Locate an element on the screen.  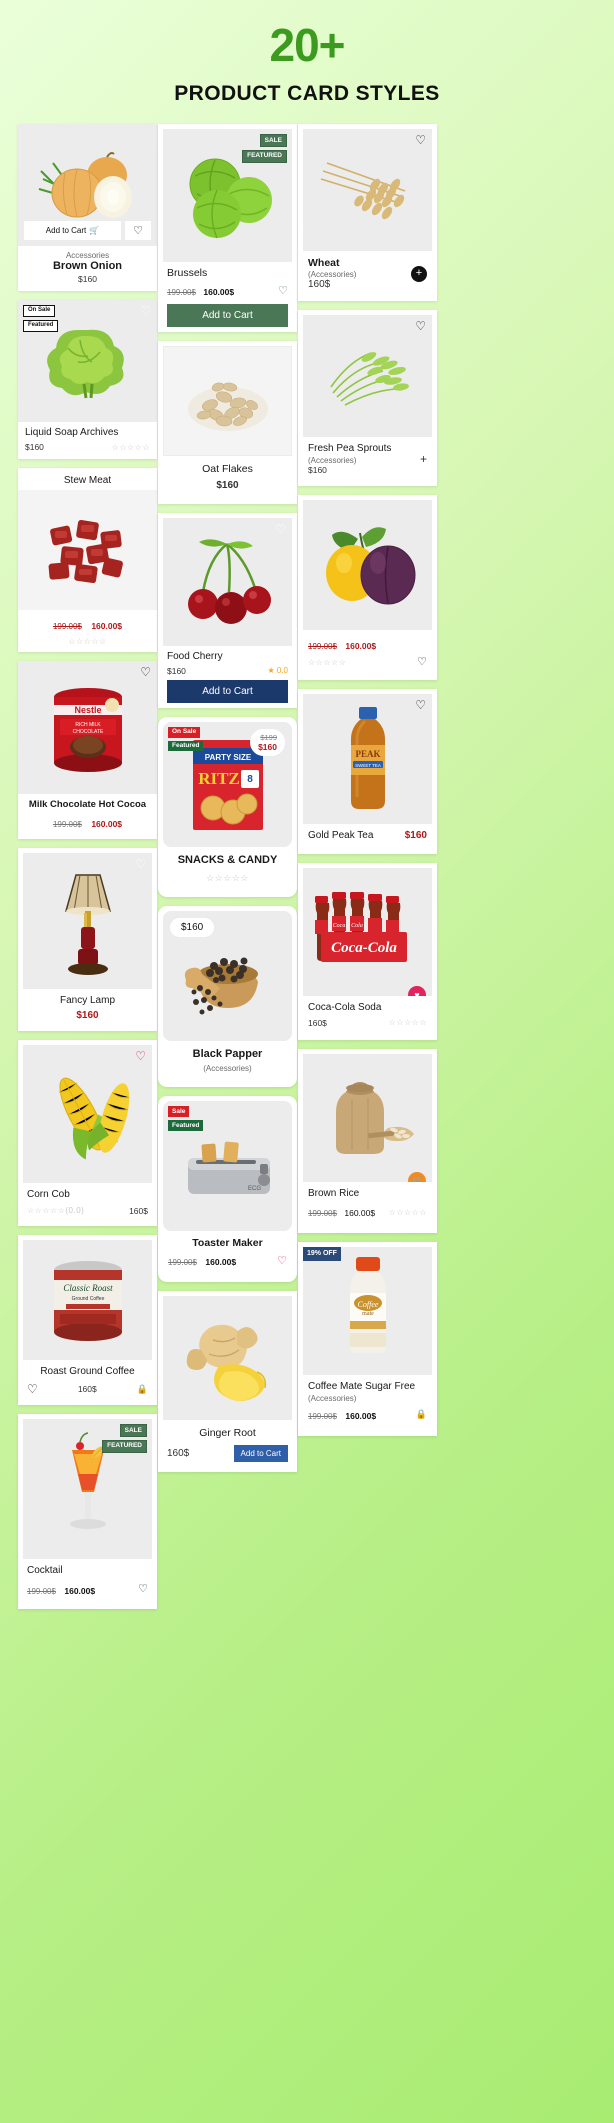
page-header: 20+ PRODUCT CARD STYLES is located at coordinates (307, 62).